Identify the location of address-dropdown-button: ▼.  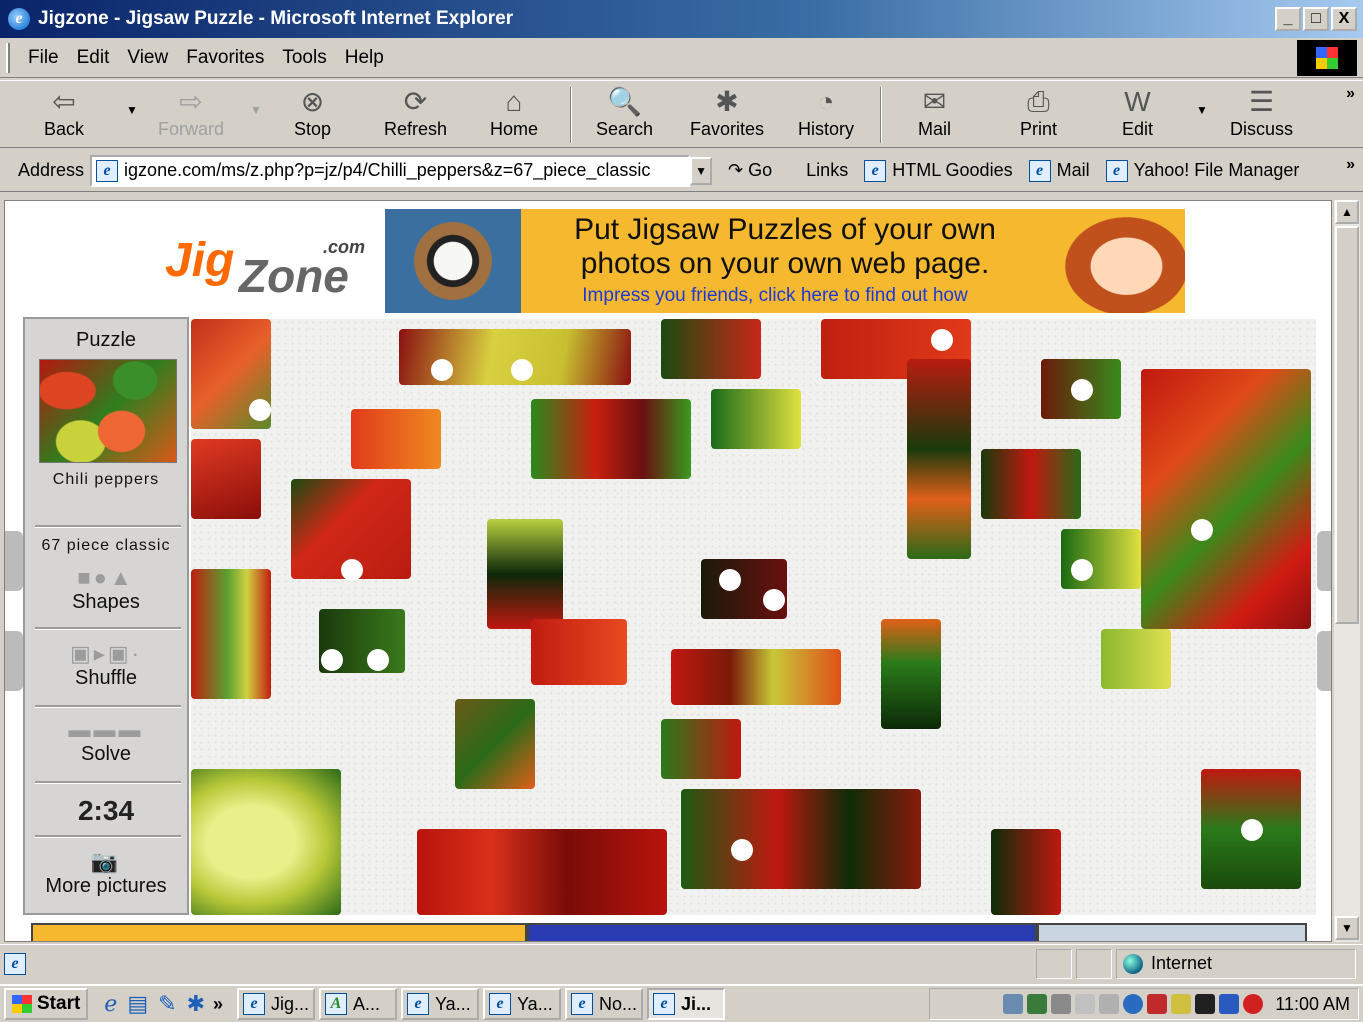
(701, 170).